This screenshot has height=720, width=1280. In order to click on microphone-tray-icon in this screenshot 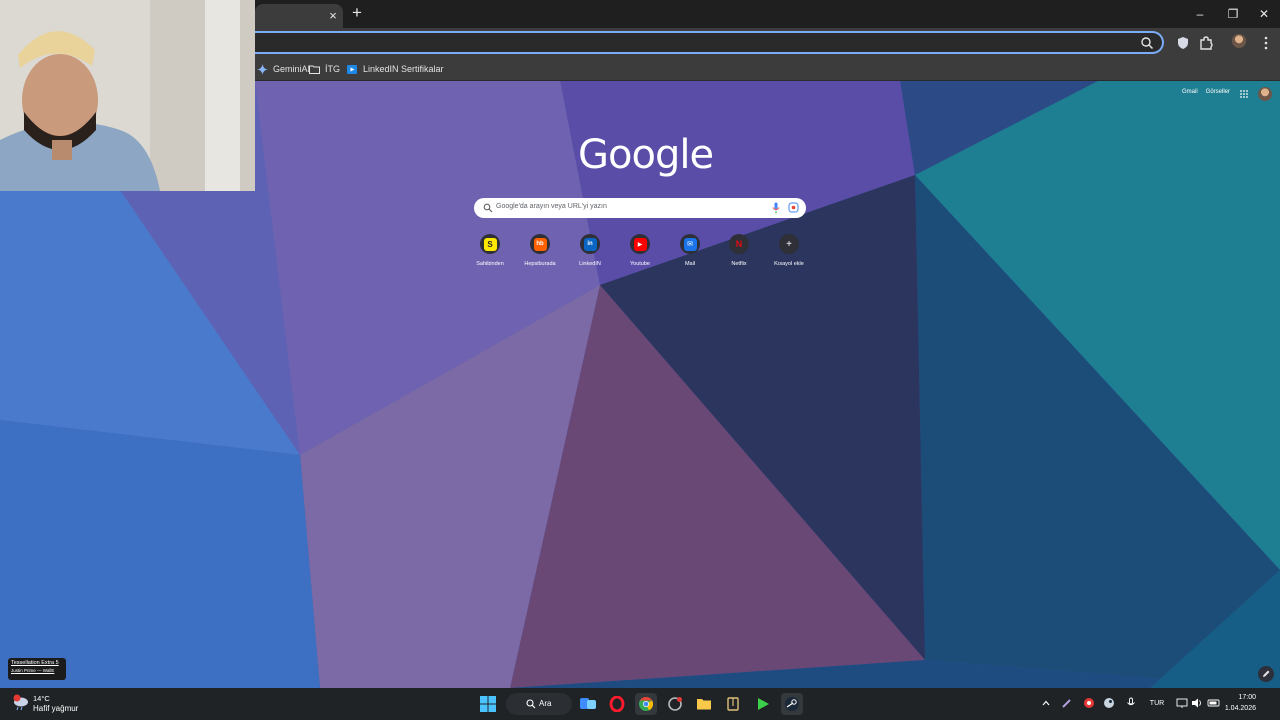, I will do `click(1131, 703)`.